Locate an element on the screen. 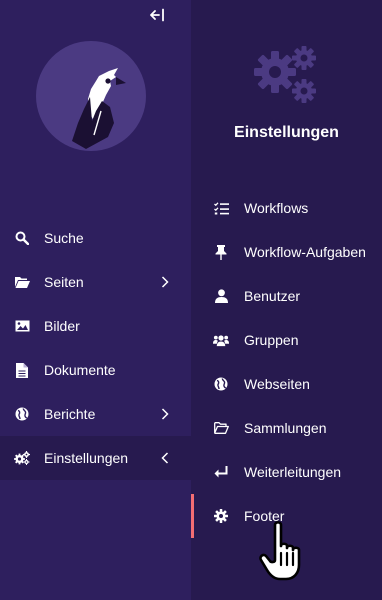 The height and width of the screenshot is (600, 382). submenu-item-gruppen: Gruppen is located at coordinates (286, 340).